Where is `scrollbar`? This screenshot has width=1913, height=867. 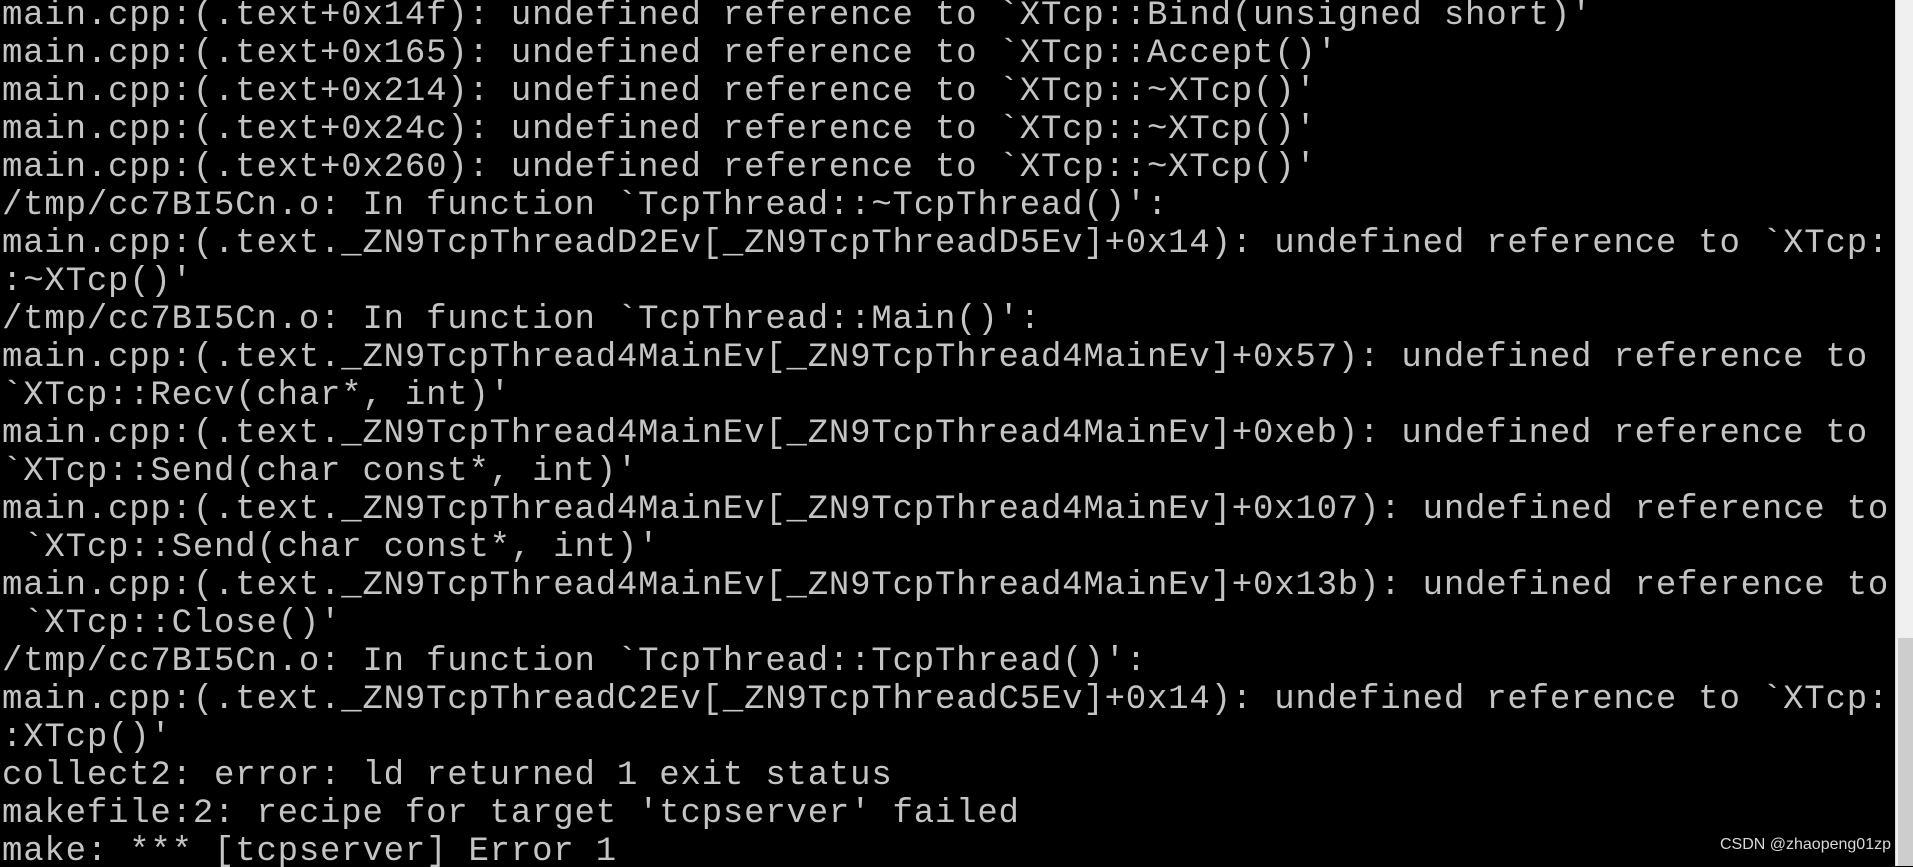
scrollbar is located at coordinates (1904, 433).